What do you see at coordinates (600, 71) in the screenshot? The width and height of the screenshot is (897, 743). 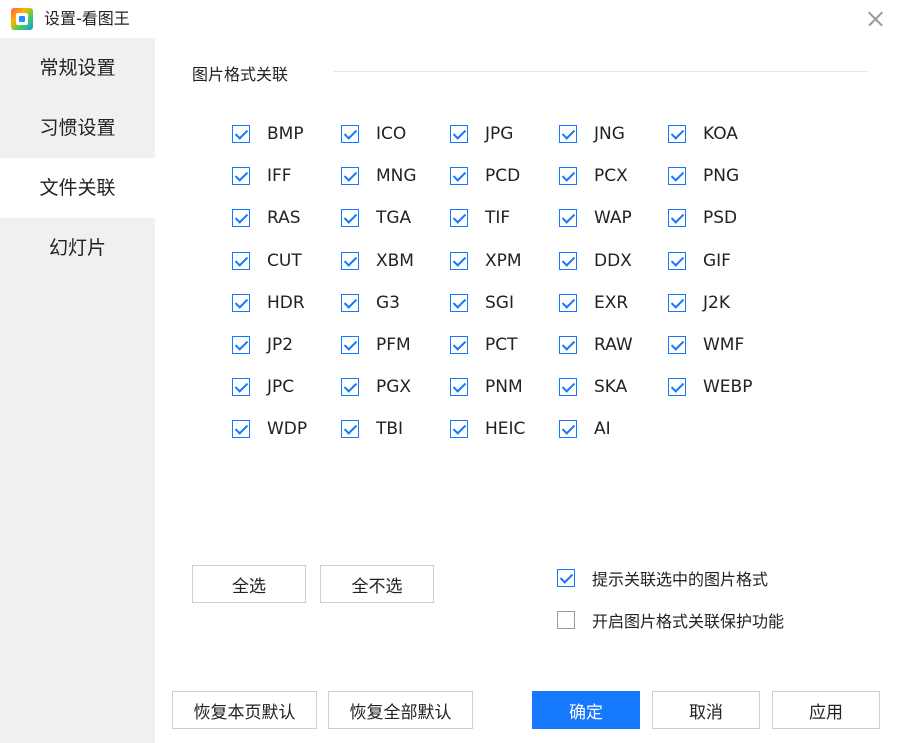 I see `section-divider` at bounding box center [600, 71].